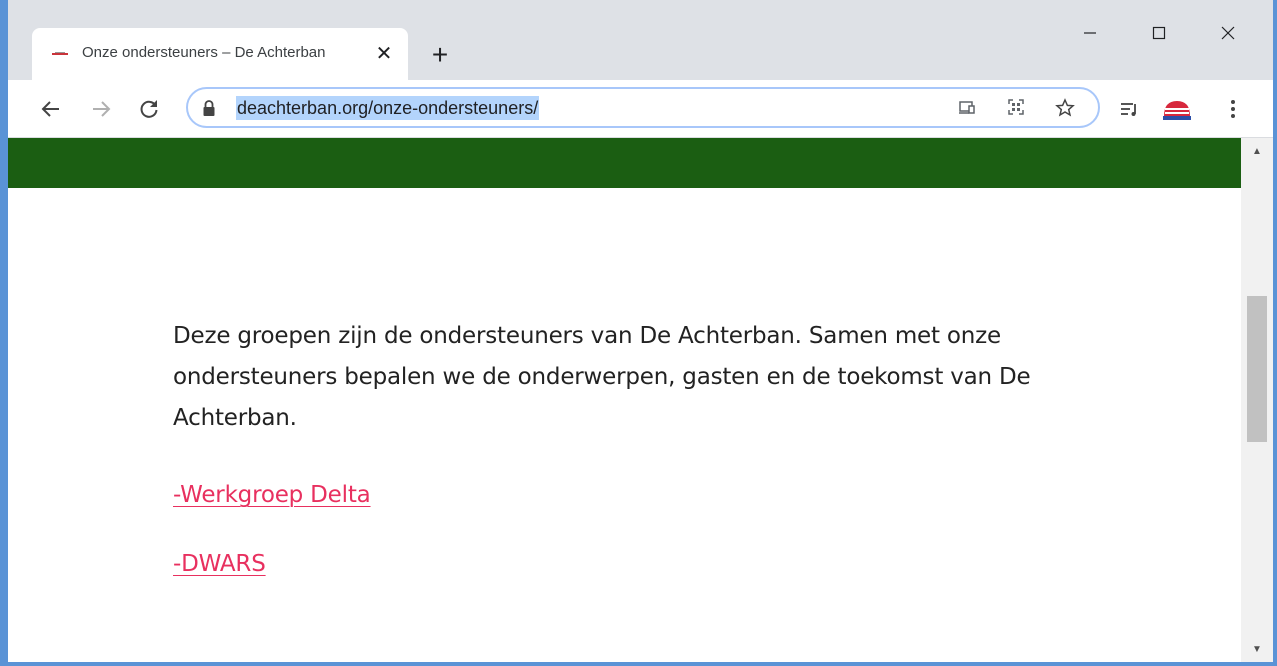 This screenshot has height=666, width=1277. I want to click on tab-strip: Onze ondersteuners – De Achterban ✕ +, so click(640, 40).